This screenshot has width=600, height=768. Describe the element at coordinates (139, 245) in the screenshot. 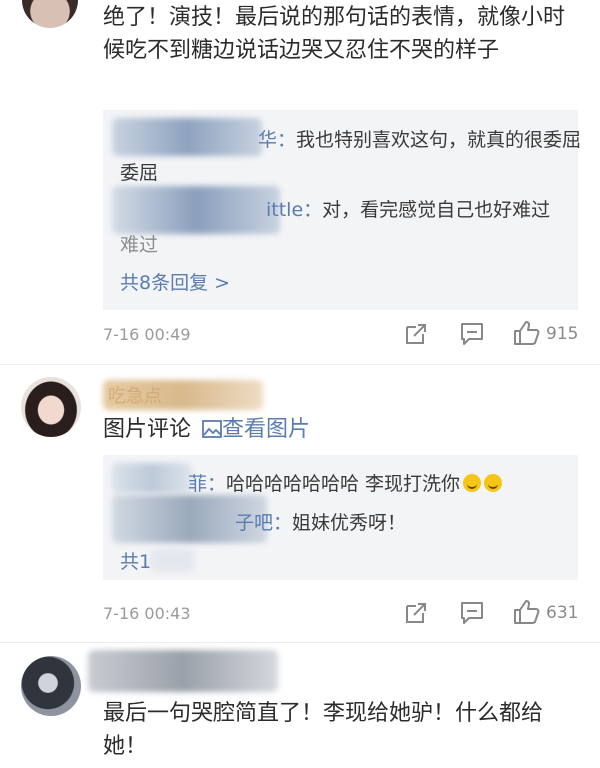

I see `reply-line-cont: 难过` at that location.